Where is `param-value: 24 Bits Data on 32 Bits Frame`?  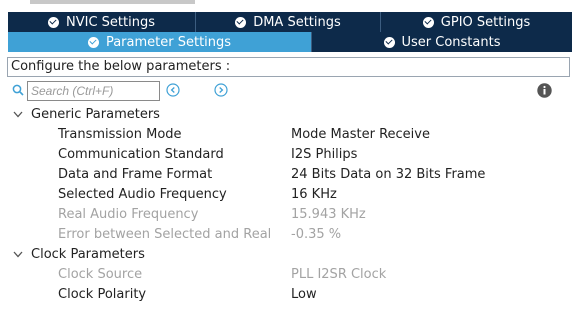
param-value: 24 Bits Data on 32 Bits Frame is located at coordinates (388, 175).